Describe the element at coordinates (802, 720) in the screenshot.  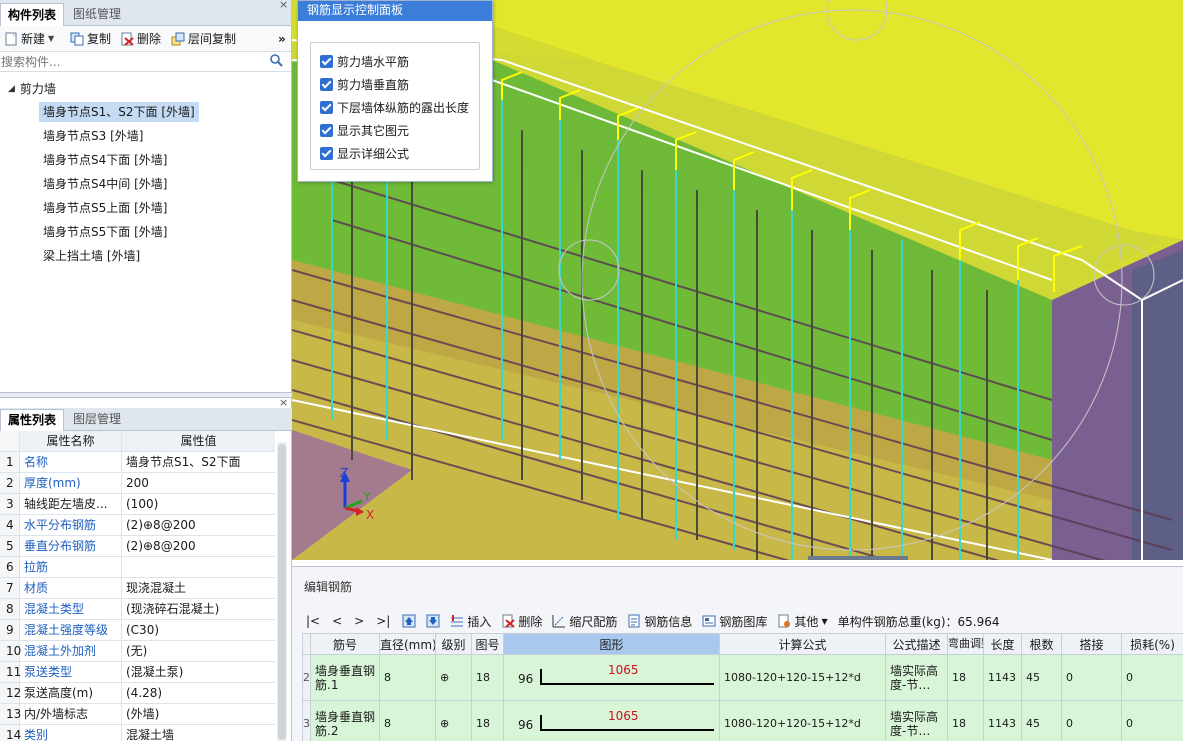
I see `cell-formula: 1080-120+120-15+12*d` at that location.